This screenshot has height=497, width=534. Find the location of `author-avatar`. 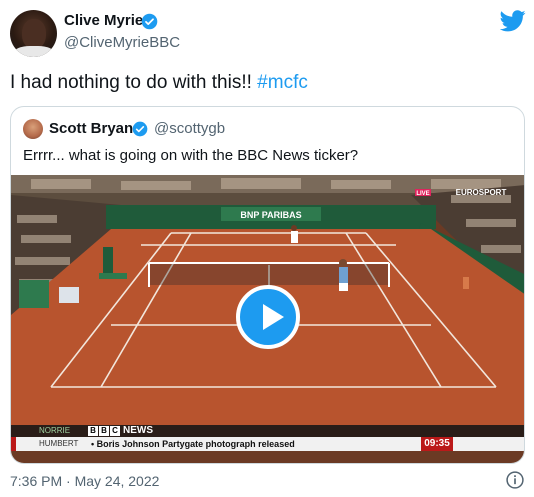

author-avatar is located at coordinates (33, 33).